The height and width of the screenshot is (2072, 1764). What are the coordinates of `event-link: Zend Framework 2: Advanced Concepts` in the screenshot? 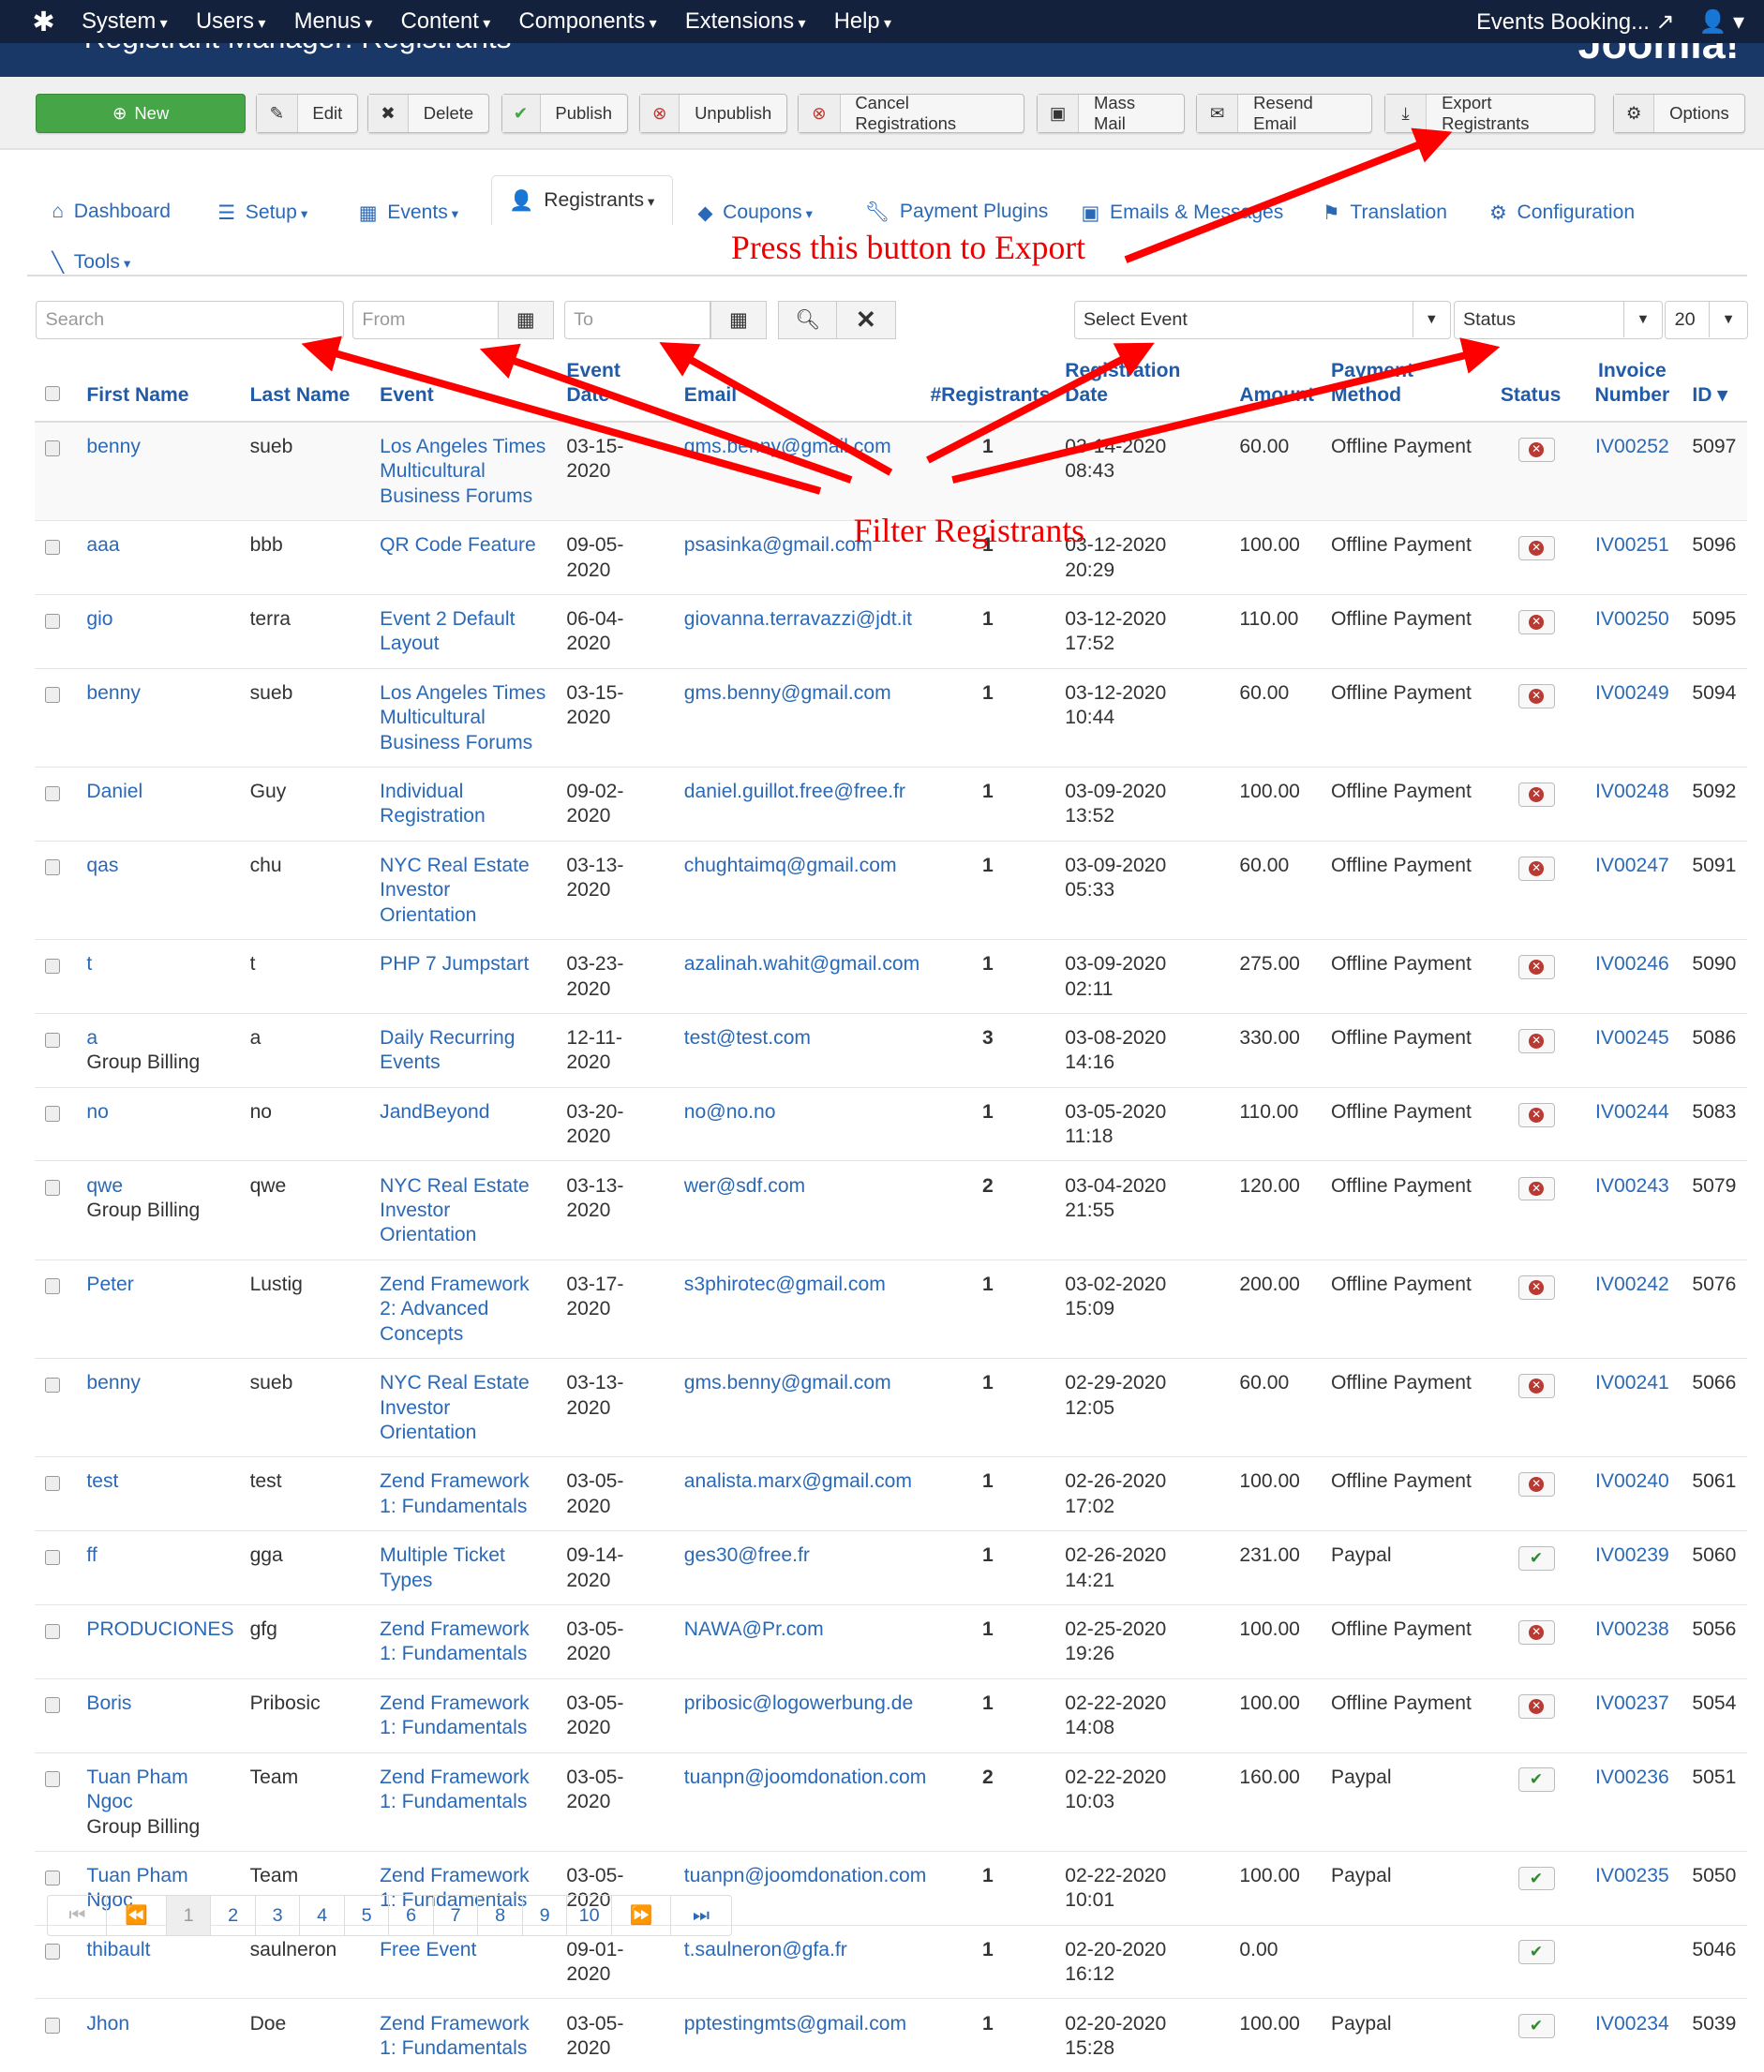 It's located at (455, 1309).